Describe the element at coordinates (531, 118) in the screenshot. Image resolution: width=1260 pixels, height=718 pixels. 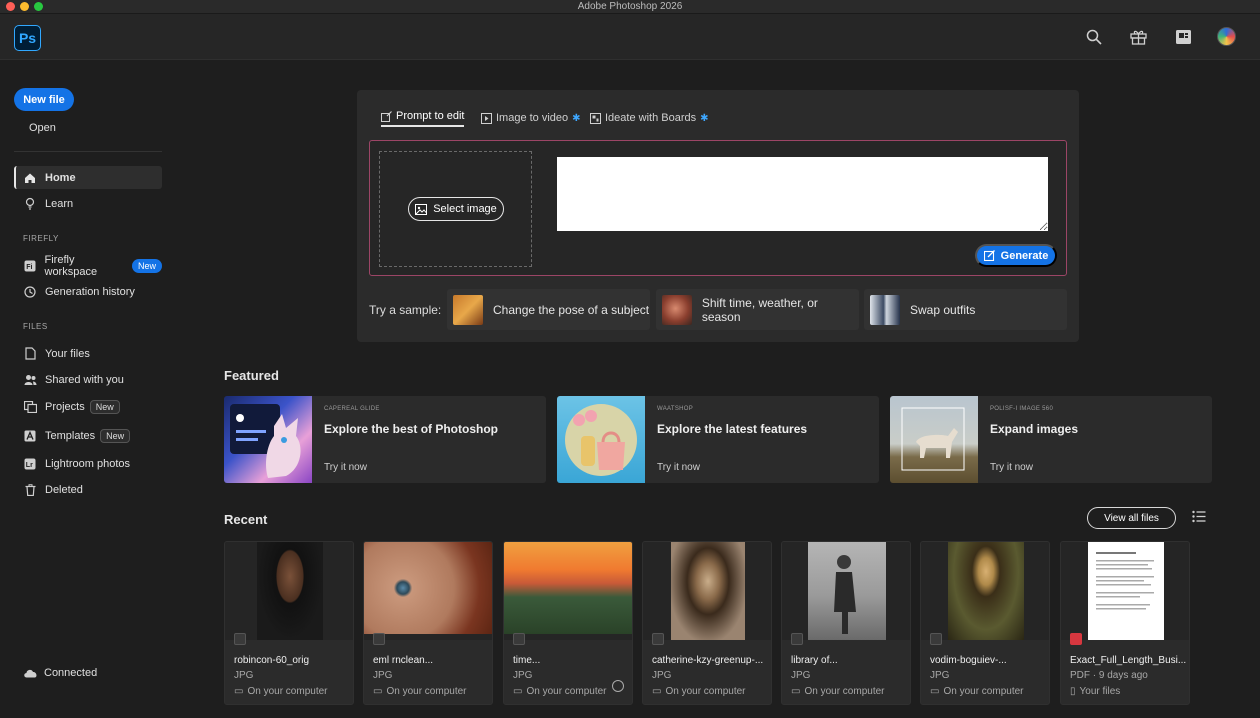
I see `tab-image-to-video: Image to video ✱` at that location.